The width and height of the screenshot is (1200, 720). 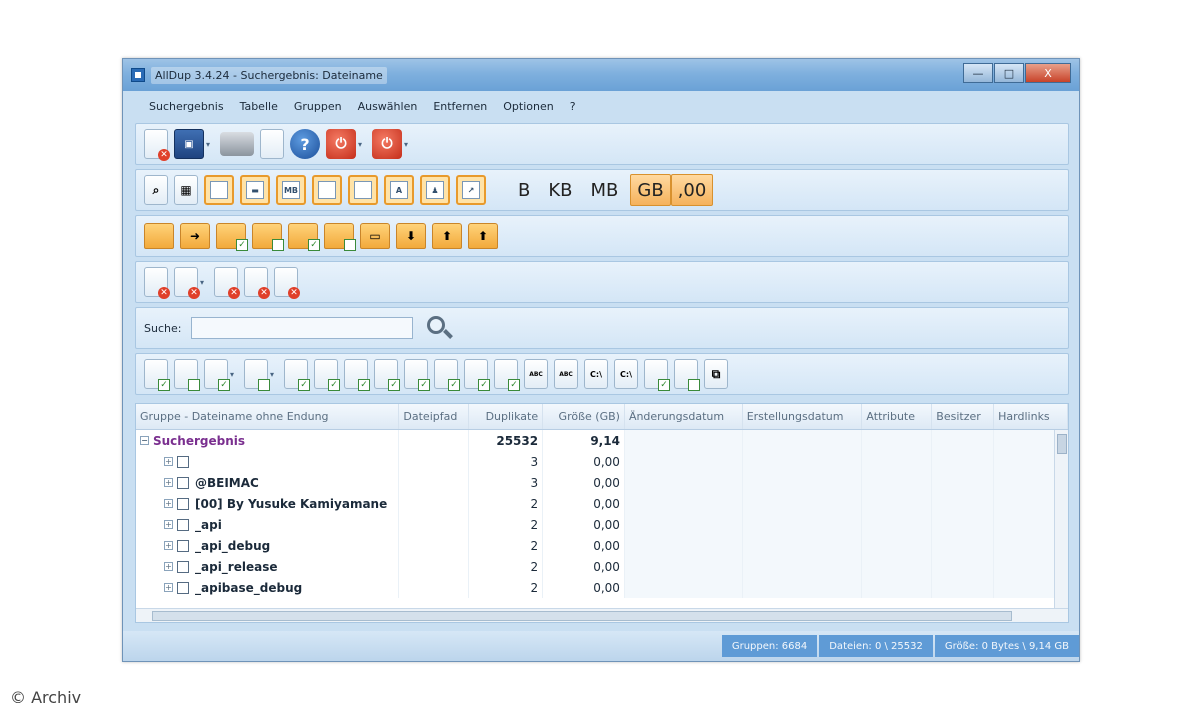 I want to click on select-abc-3-button: ✓, so click(x=657, y=375).